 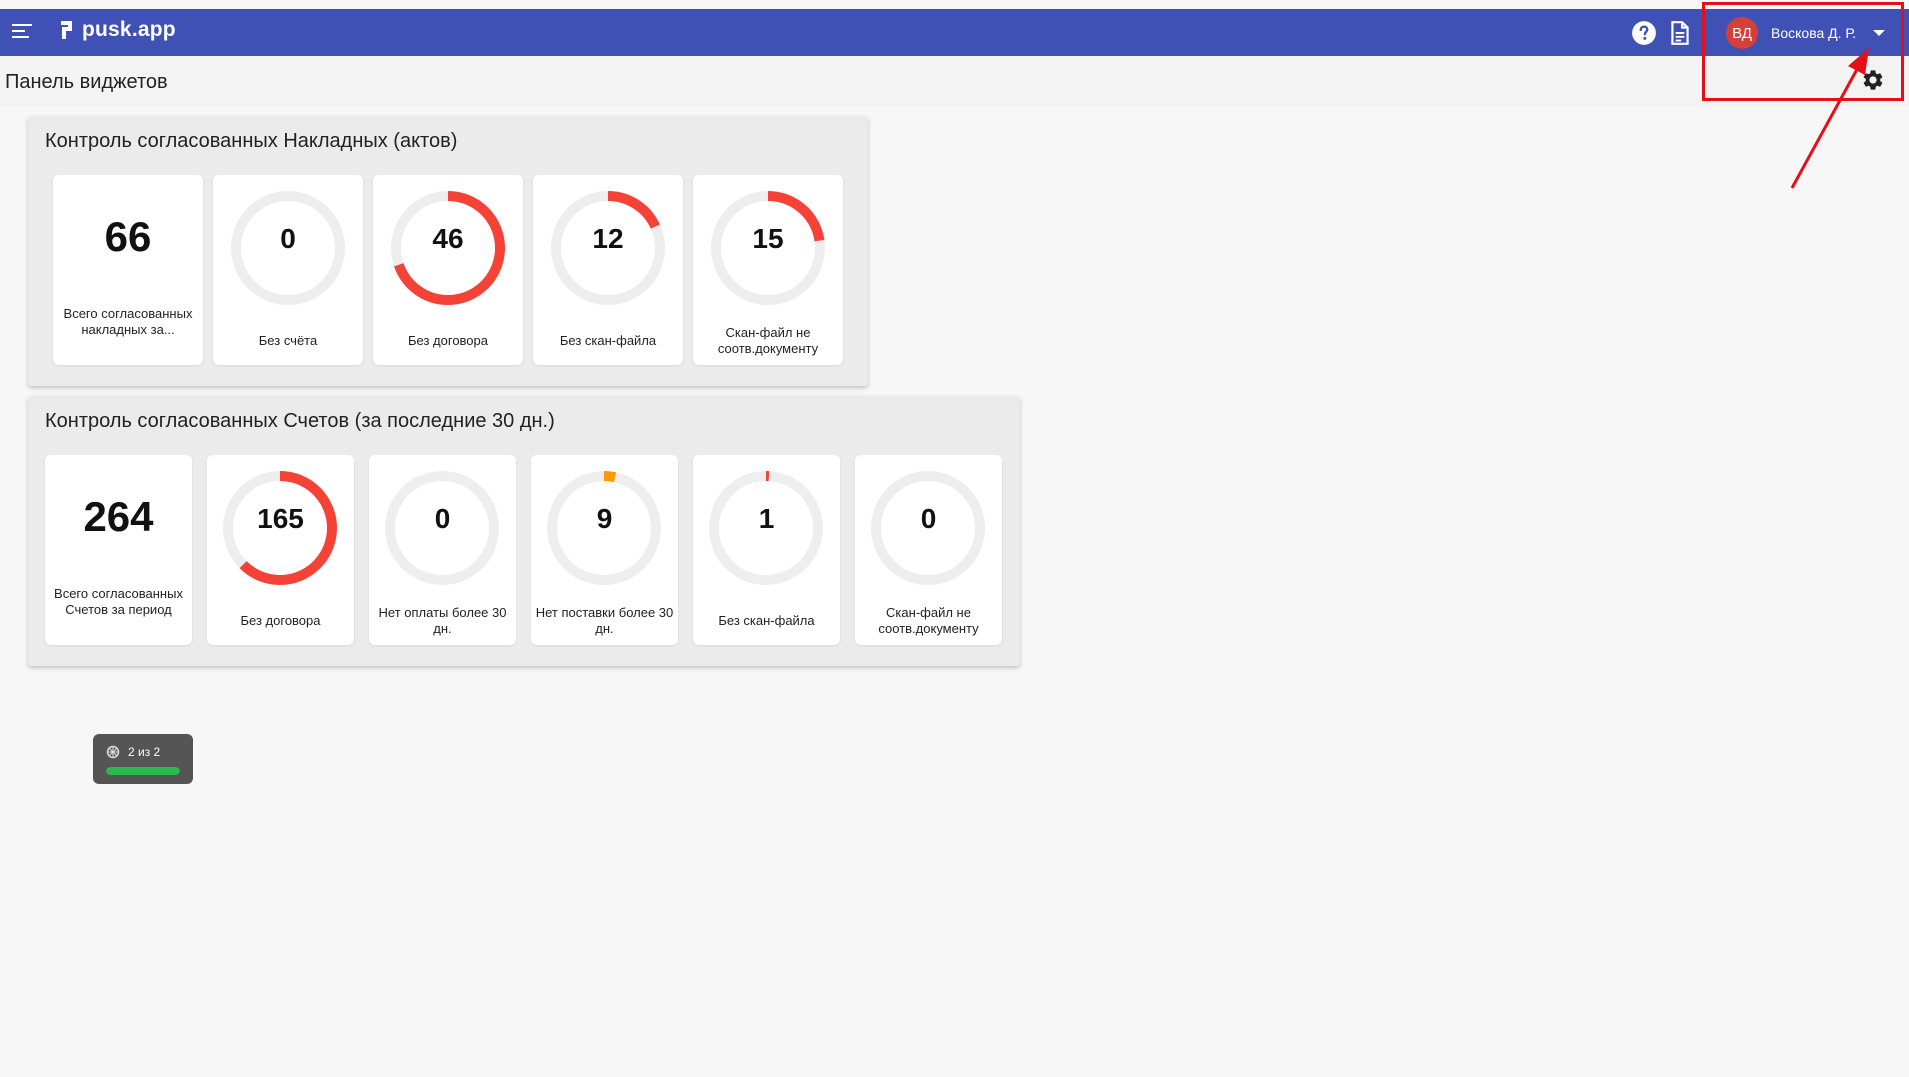 I want to click on metric-value: 165, so click(x=280, y=518).